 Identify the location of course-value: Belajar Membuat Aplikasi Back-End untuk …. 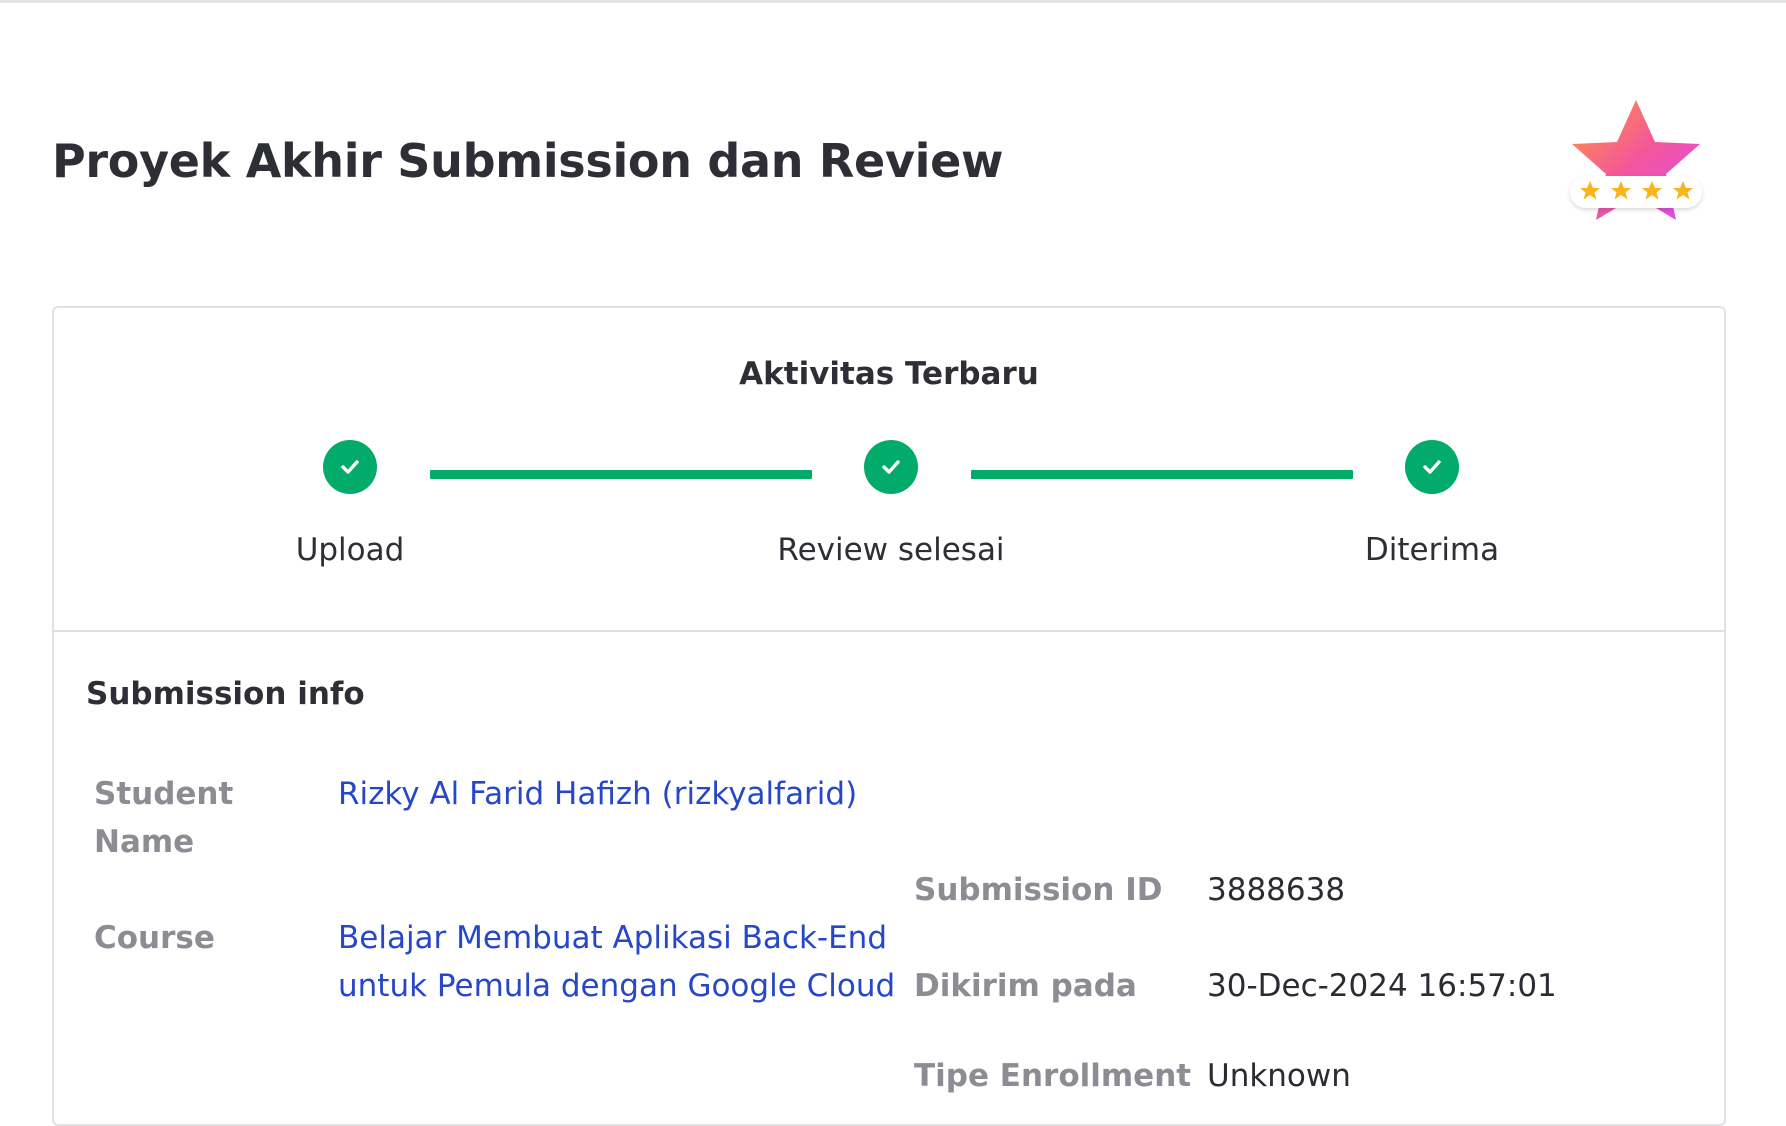
(618, 962).